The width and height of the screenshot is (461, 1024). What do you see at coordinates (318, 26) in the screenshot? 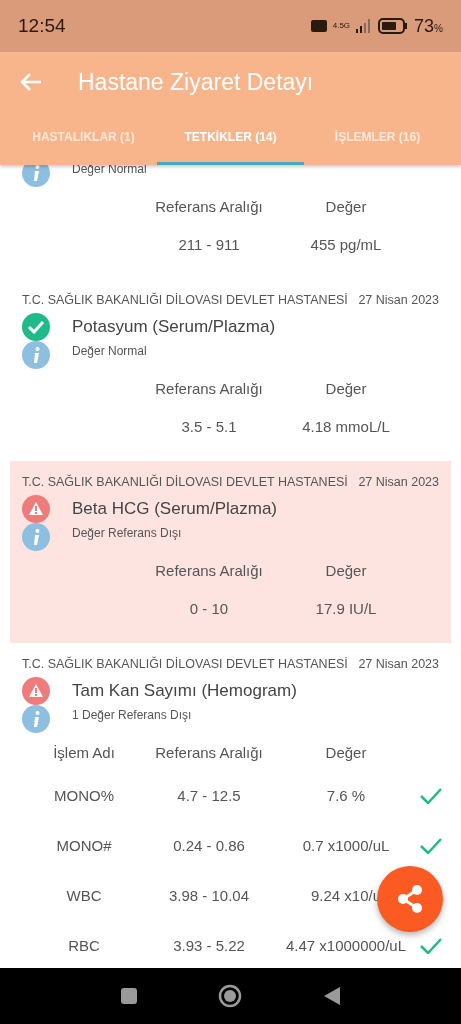
I see `volte-icon` at bounding box center [318, 26].